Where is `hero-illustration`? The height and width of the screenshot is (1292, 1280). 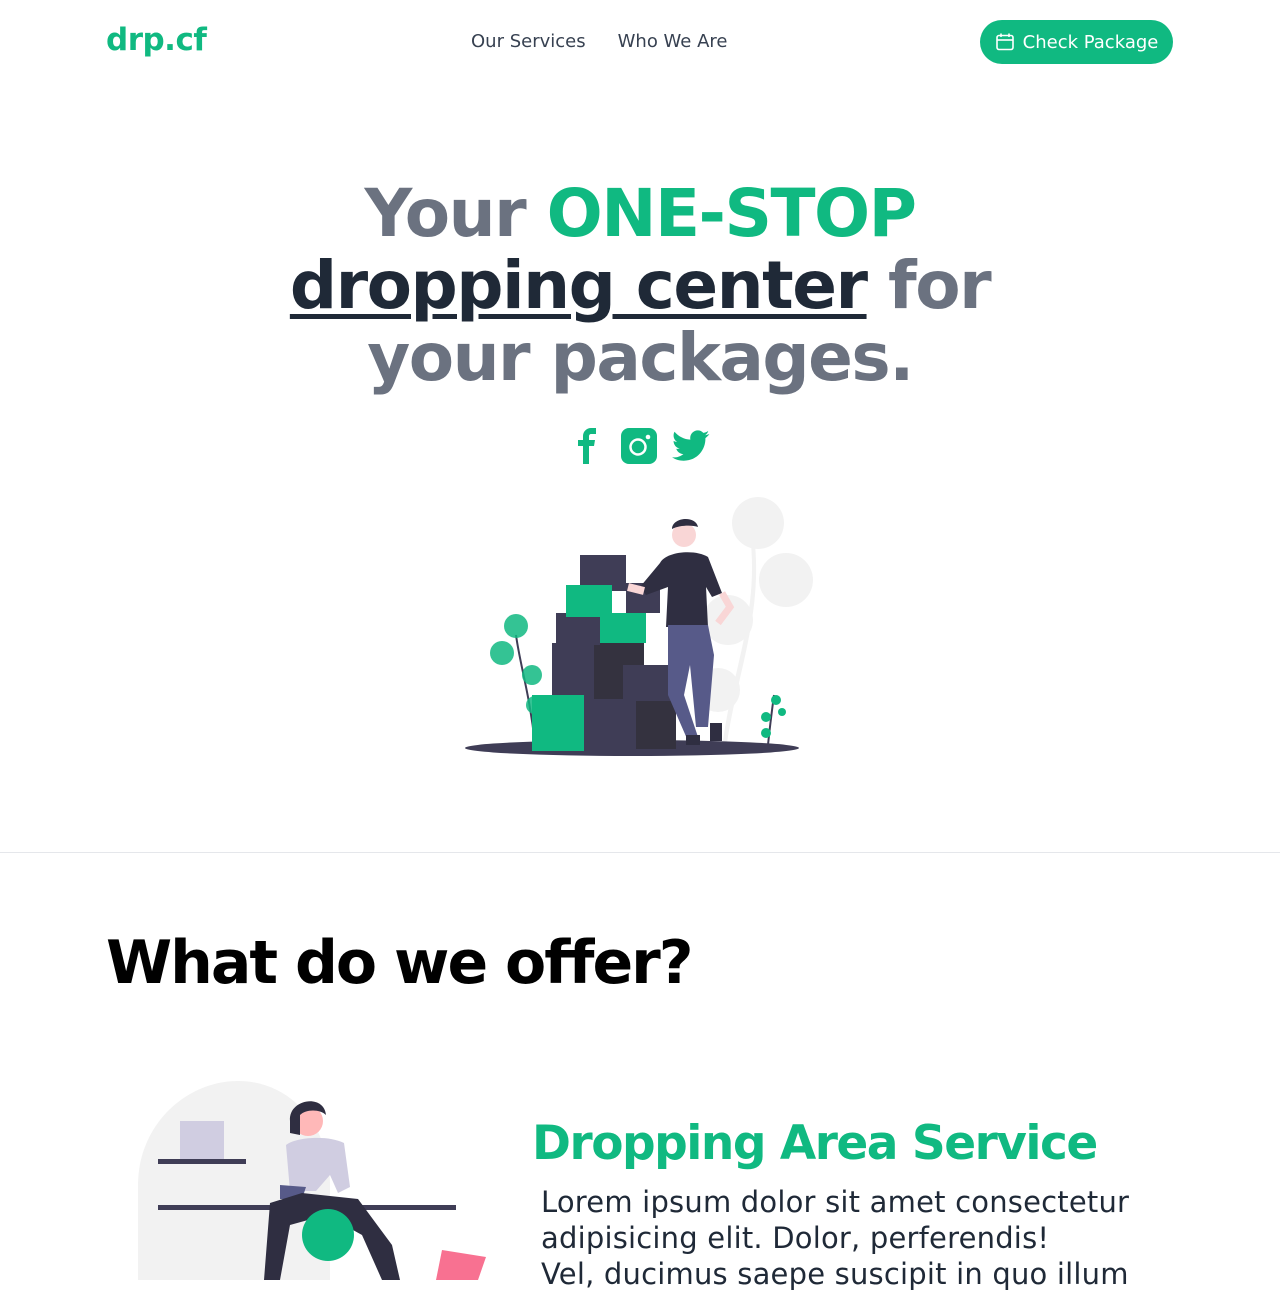
hero-illustration is located at coordinates (640, 630).